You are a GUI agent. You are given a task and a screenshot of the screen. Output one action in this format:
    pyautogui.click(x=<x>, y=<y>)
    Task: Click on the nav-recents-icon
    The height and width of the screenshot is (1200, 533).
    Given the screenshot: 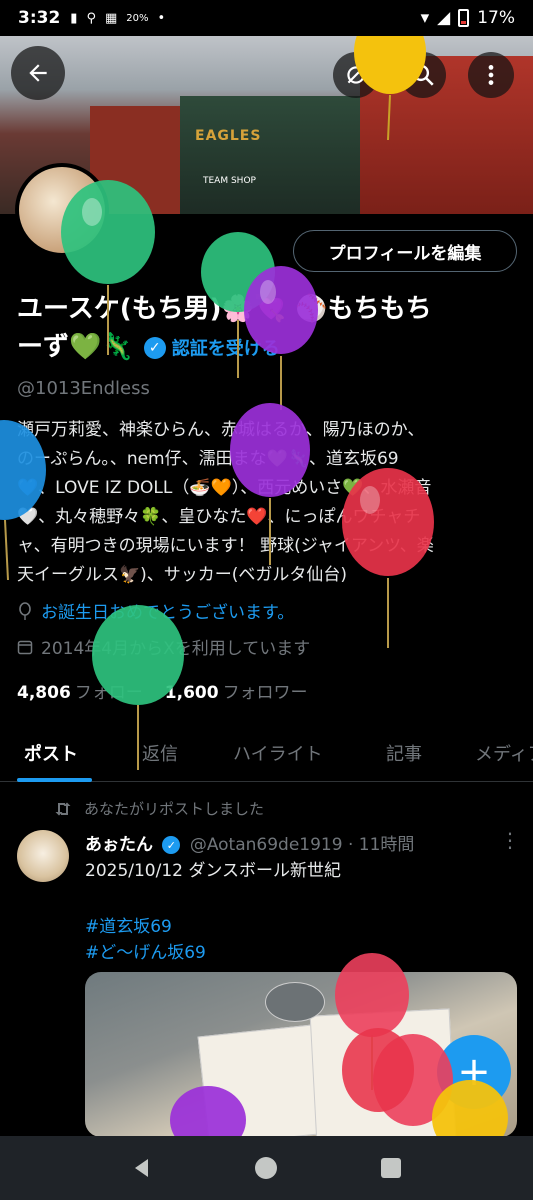 What is the action you would take?
    pyautogui.click(x=391, y=1168)
    